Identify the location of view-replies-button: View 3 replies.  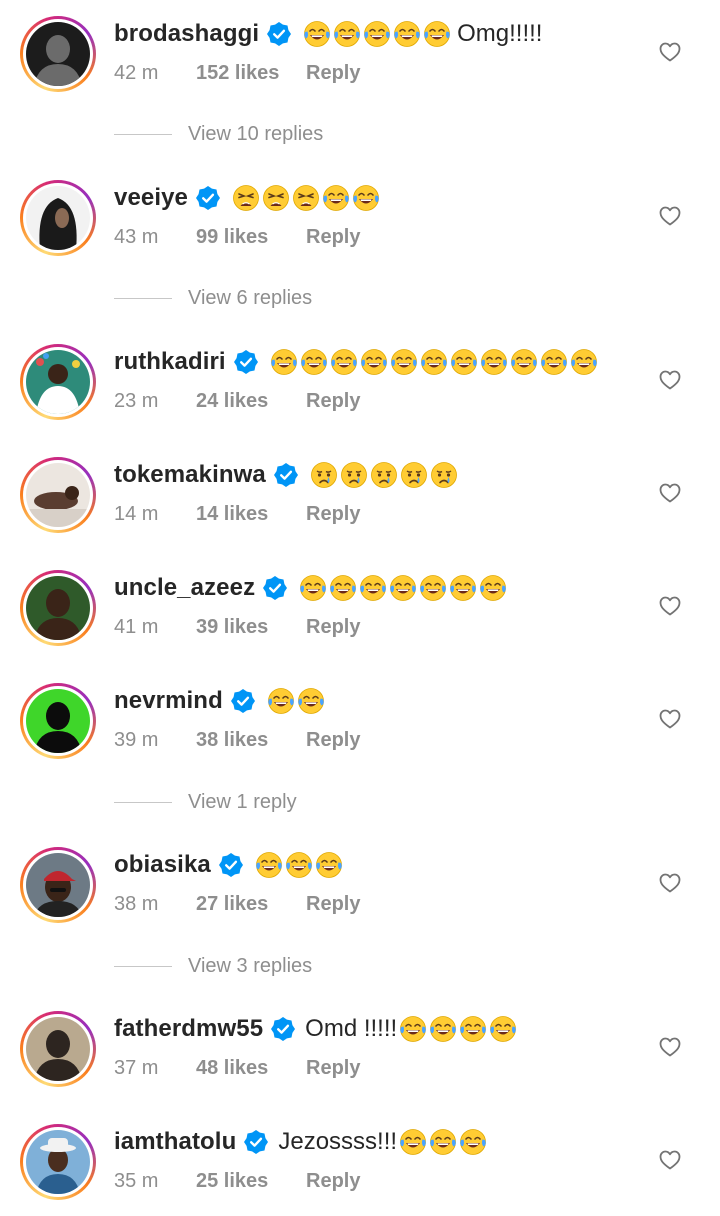
(213, 966).